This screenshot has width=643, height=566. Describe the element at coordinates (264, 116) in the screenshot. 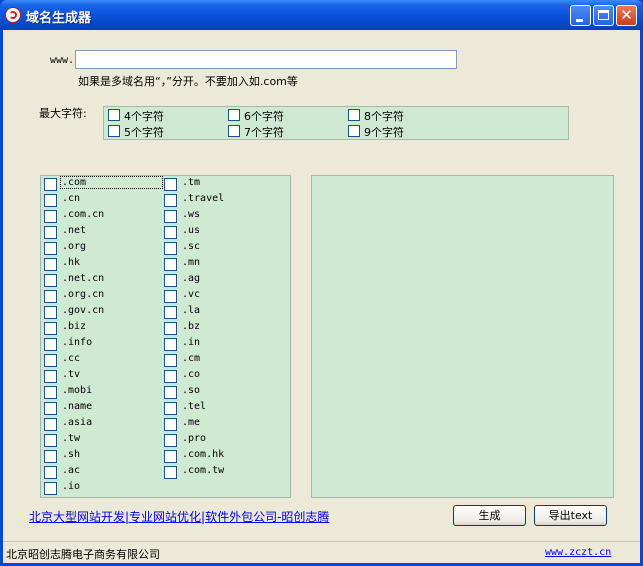

I see `length-option-label: 6个字符` at that location.